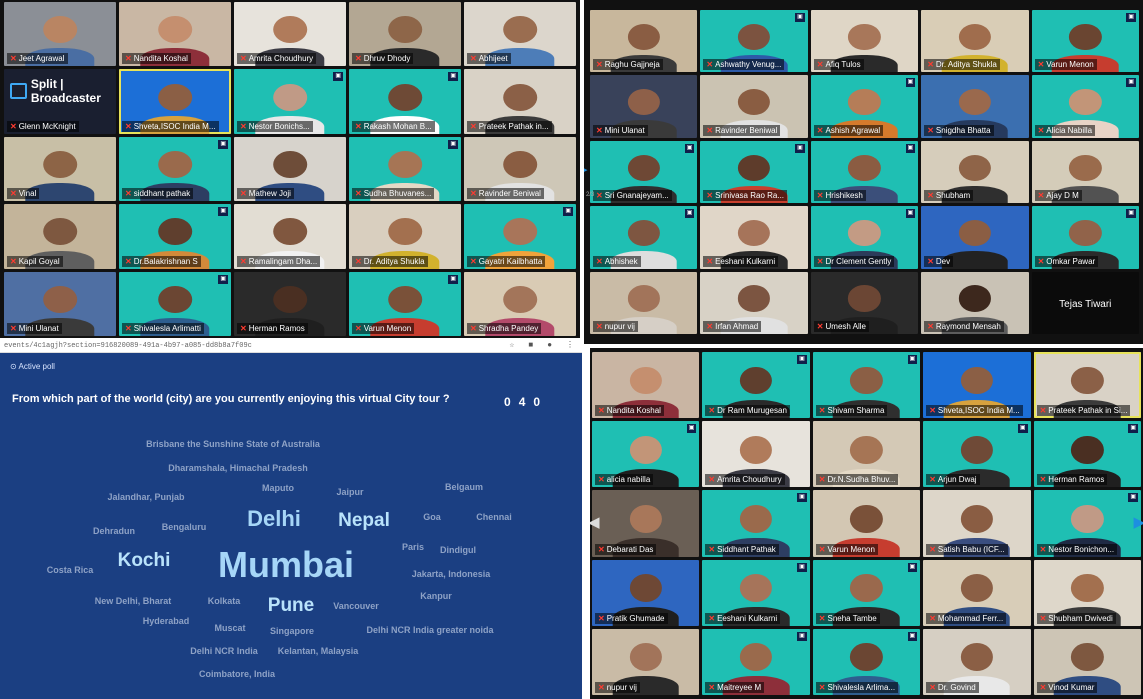  What do you see at coordinates (864, 106) in the screenshot?
I see `participant-tile: ▣ ✕ Ashish Agrawal` at bounding box center [864, 106].